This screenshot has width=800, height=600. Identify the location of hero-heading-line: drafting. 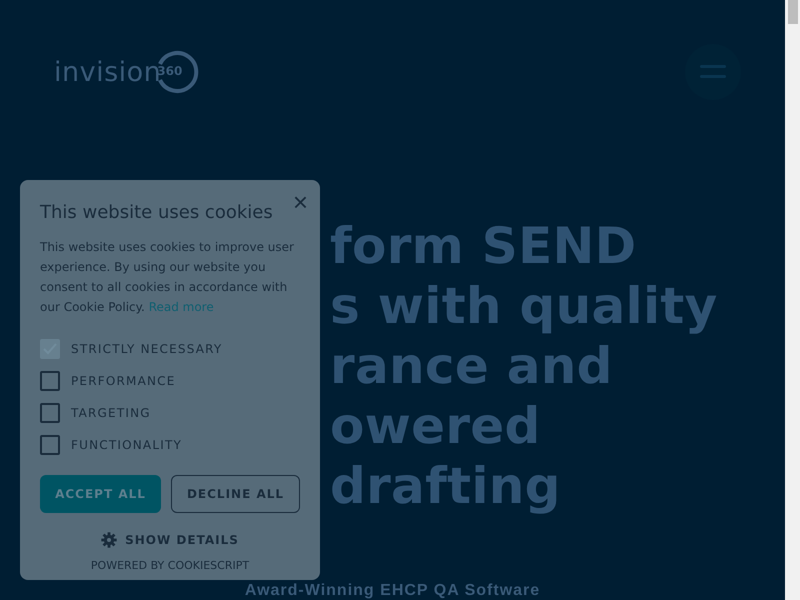
(445, 486).